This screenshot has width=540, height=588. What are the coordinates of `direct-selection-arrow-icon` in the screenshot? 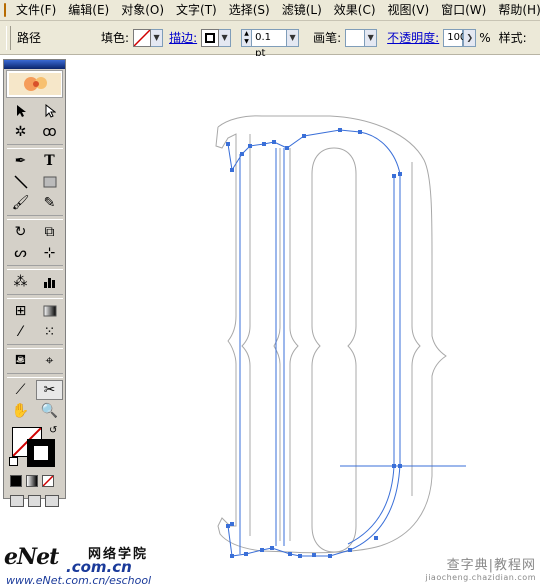 It's located at (50, 111).